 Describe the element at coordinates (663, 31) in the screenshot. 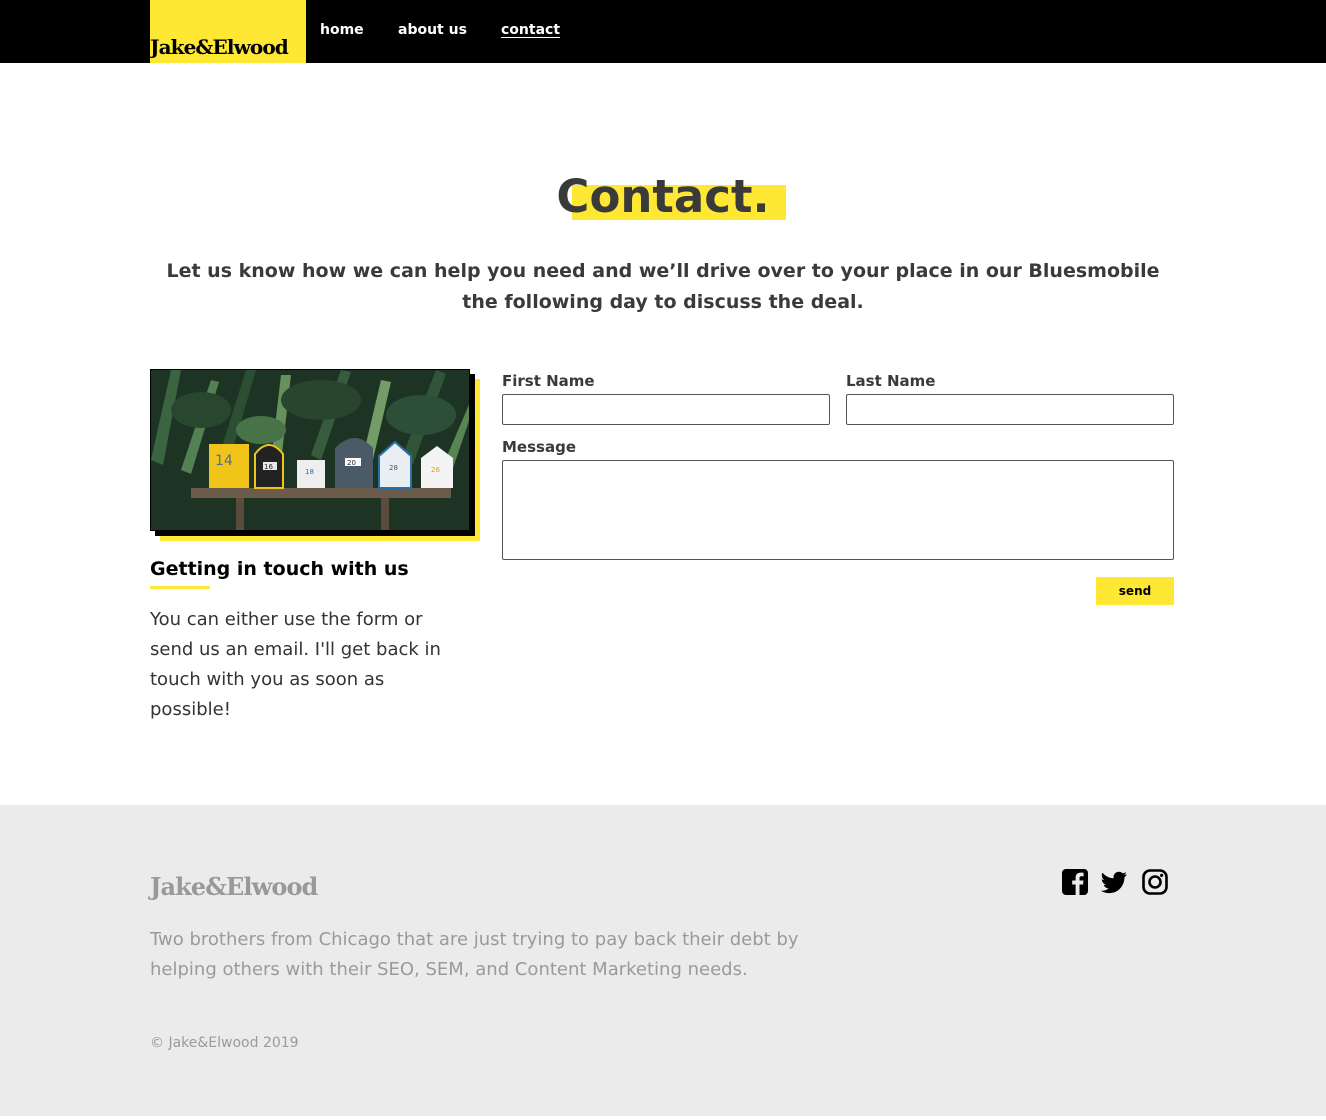

I see `top-navigation-bar: Jake&Elwood home about us contact` at that location.